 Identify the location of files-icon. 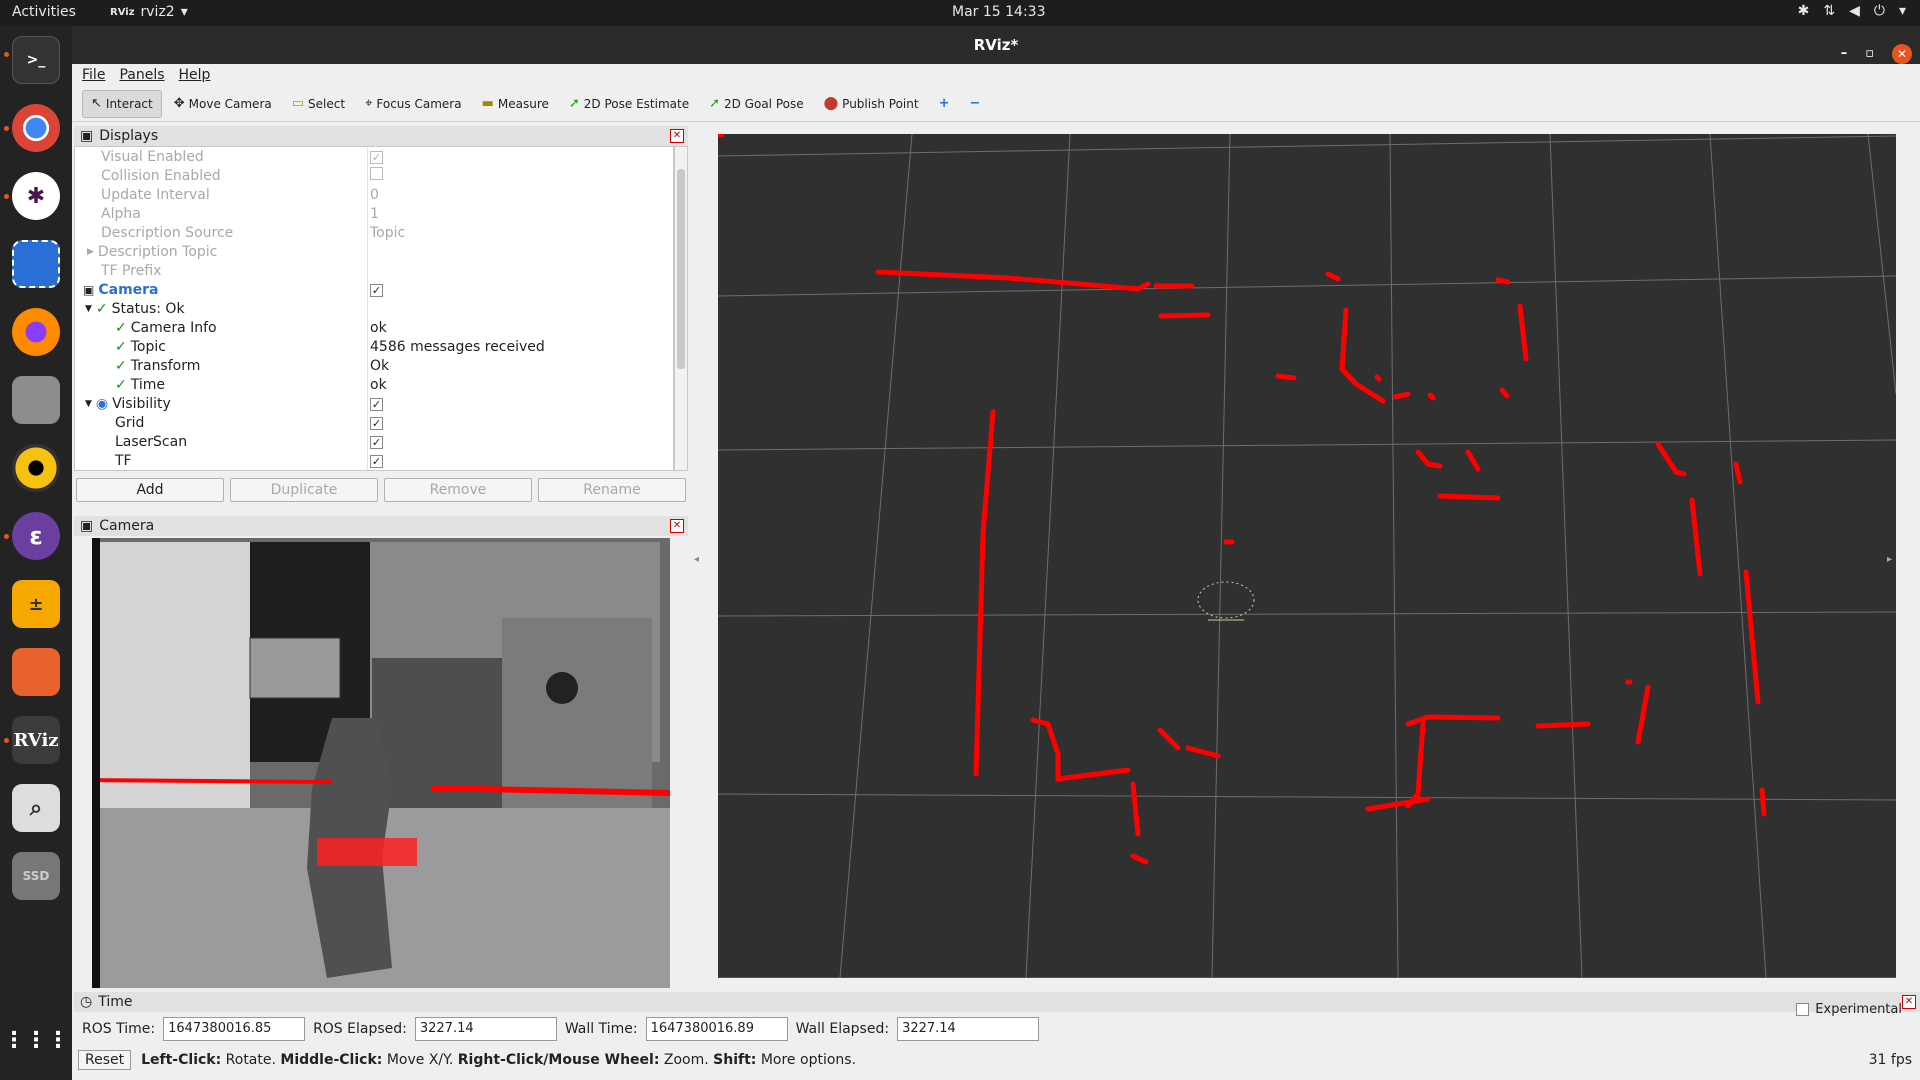
(36, 400).